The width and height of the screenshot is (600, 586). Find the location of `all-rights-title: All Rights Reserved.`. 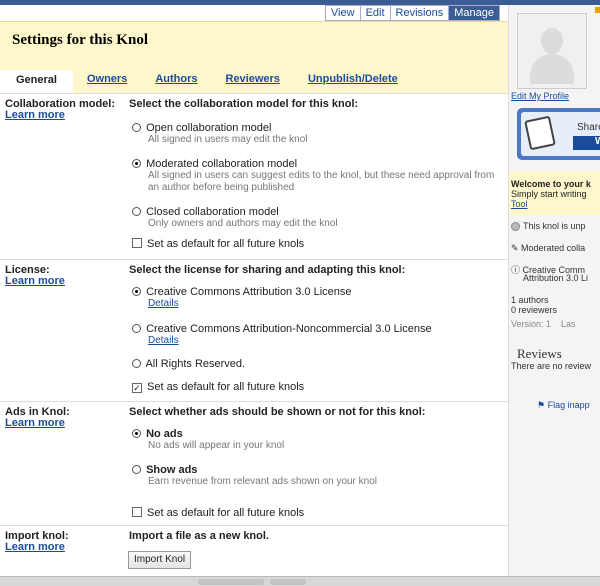

all-rights-title: All Rights Reserved. is located at coordinates (195, 364).